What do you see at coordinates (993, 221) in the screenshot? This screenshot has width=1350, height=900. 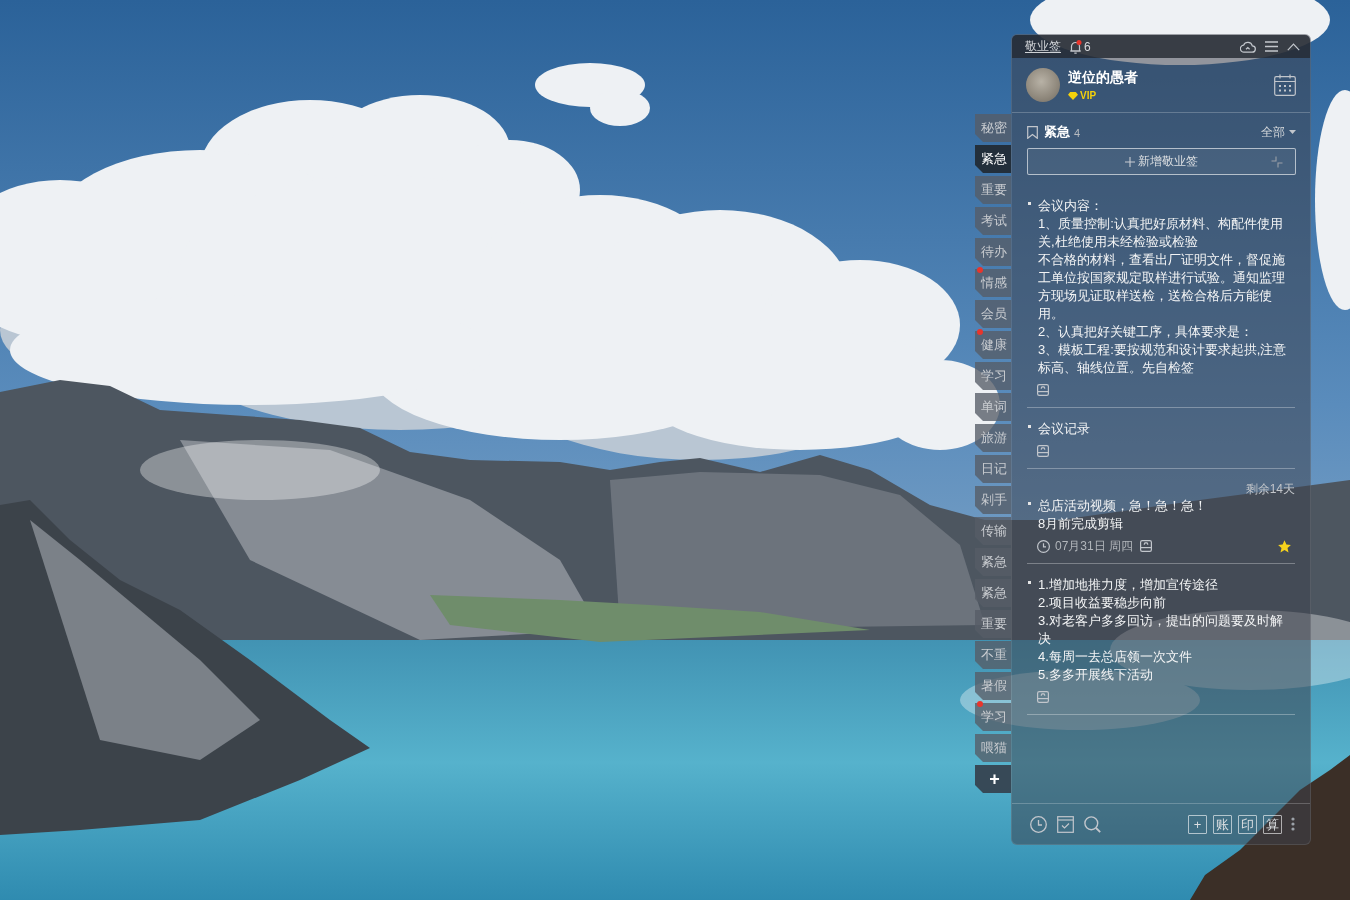 I see `category-tab: 考试` at bounding box center [993, 221].